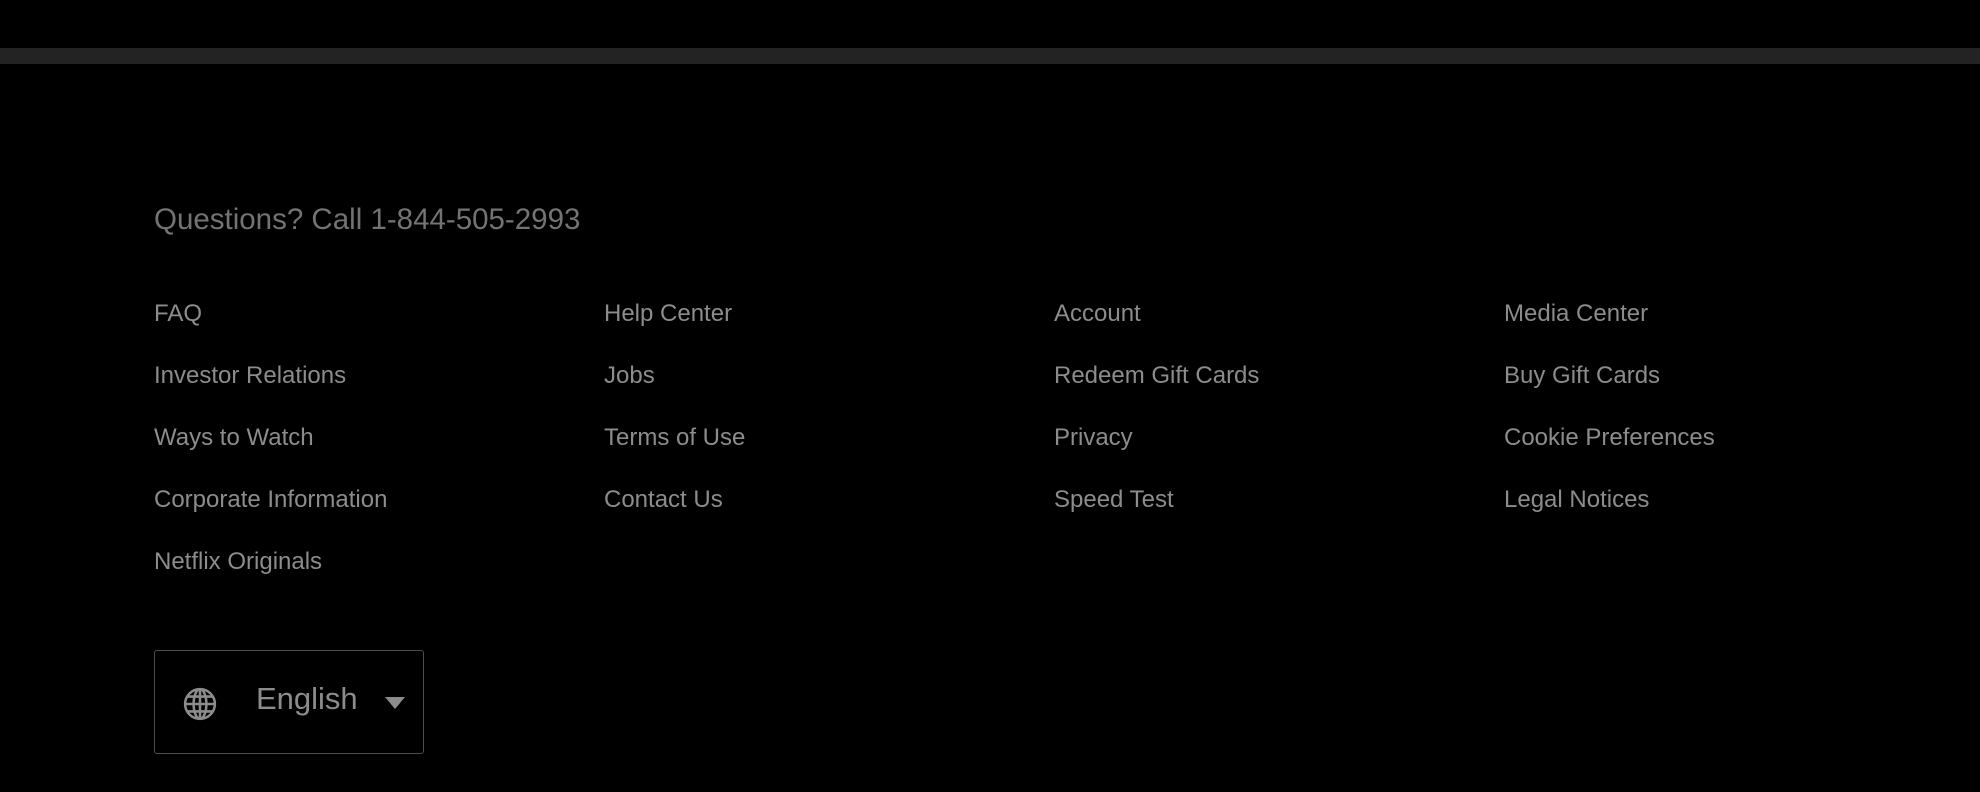 The height and width of the screenshot is (792, 1980). Describe the element at coordinates (829, 329) in the screenshot. I see `footer-link-help-center: Help Center` at that location.